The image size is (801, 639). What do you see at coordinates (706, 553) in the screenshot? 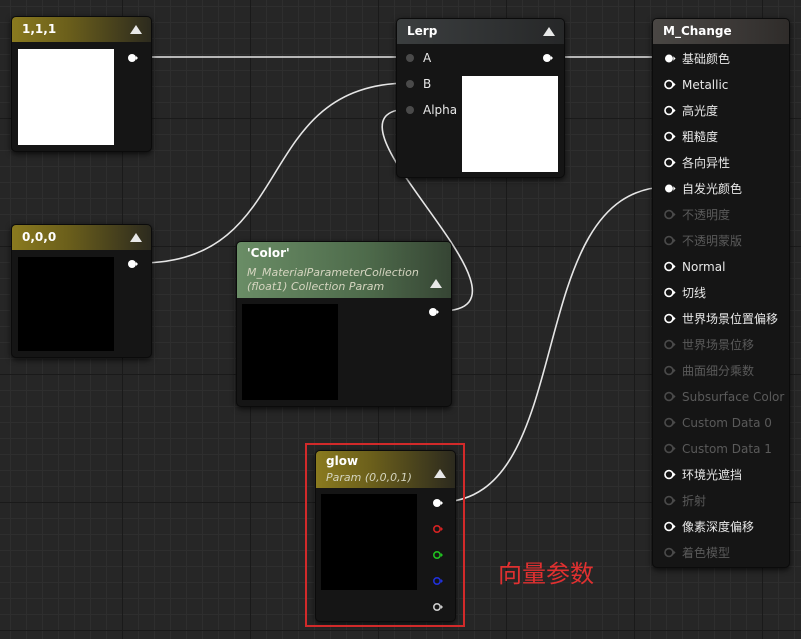
I see `material-pin-label: 着色模型` at bounding box center [706, 553].